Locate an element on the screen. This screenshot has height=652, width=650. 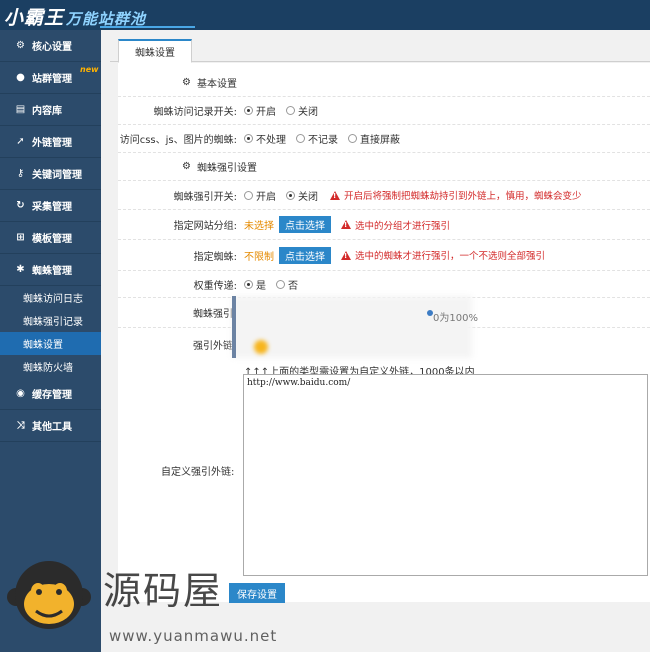
radio-label: 不处理 is located at coordinates (271, 140).